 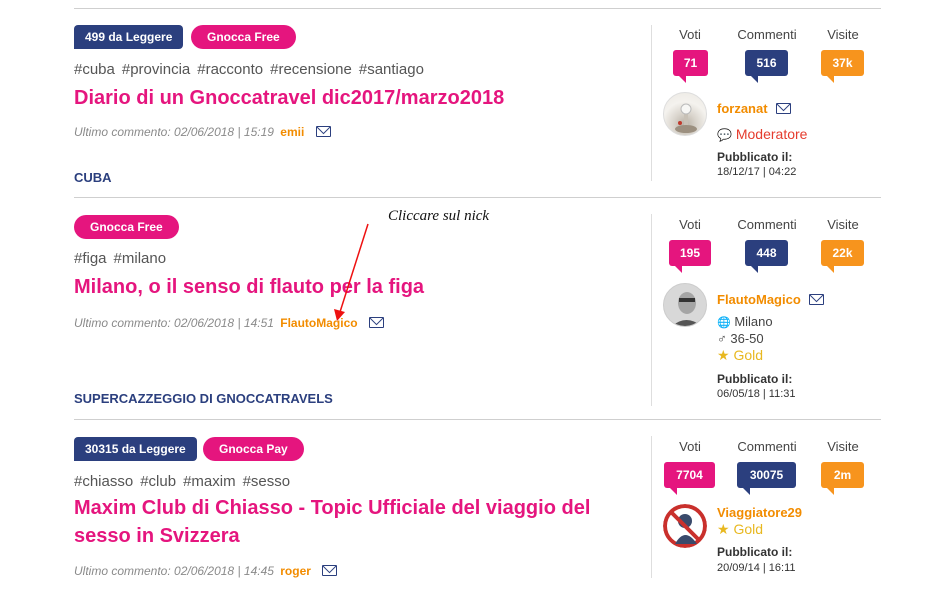 What do you see at coordinates (759, 299) in the screenshot?
I see `author-name: FlautoMagico` at bounding box center [759, 299].